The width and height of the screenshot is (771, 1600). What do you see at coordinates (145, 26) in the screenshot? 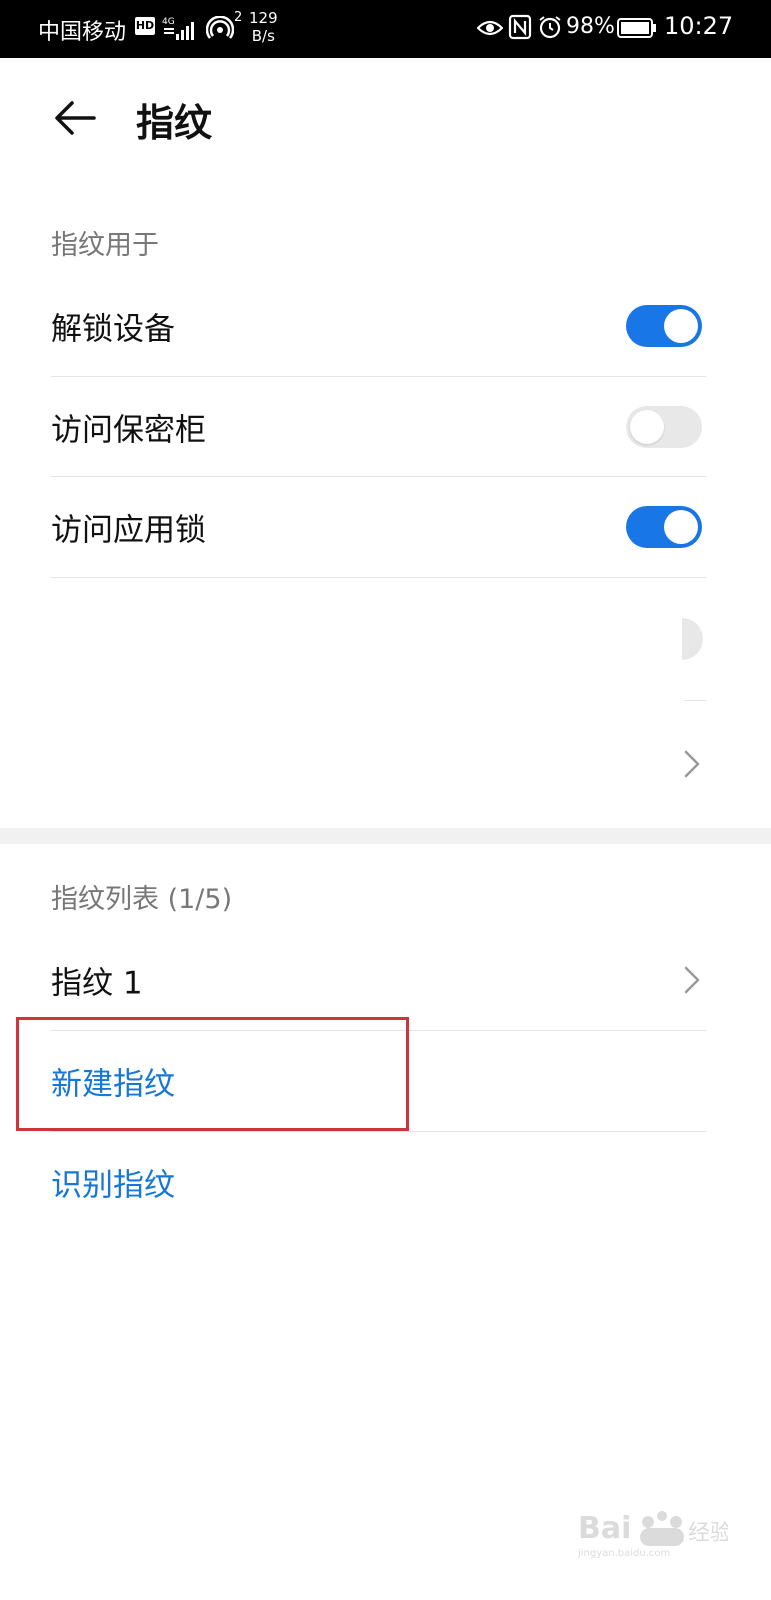
I see `hd-badge: HD` at bounding box center [145, 26].